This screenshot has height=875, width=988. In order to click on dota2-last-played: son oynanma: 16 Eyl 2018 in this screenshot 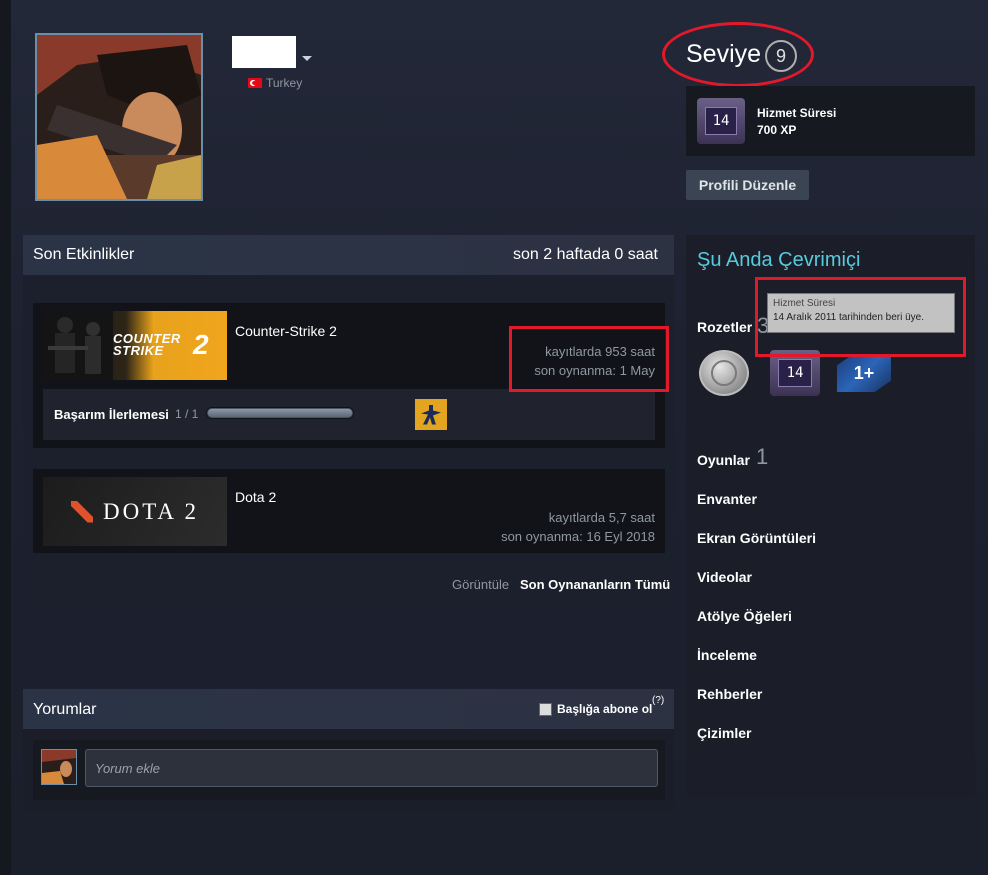, I will do `click(578, 536)`.